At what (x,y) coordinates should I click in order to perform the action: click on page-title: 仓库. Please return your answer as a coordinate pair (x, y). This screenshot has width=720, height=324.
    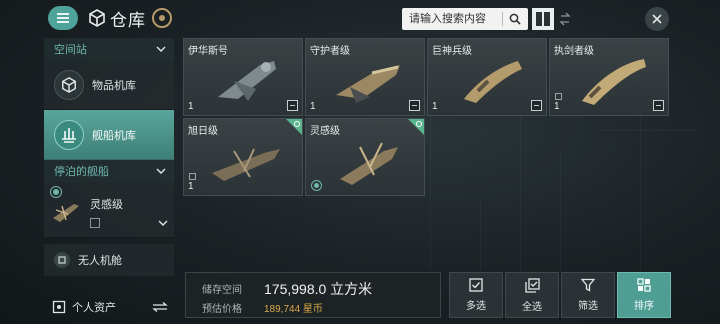
    Looking at the image, I should click on (128, 20).